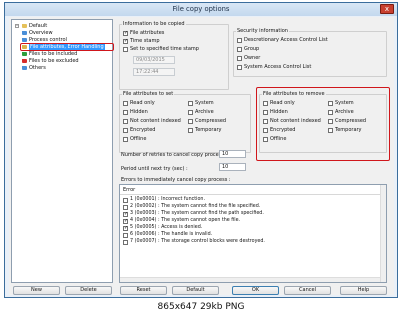 Image resolution: width=402 pixels, height=316 pixels. I want to click on period-label: Period until next try (sec) :, so click(154, 169).